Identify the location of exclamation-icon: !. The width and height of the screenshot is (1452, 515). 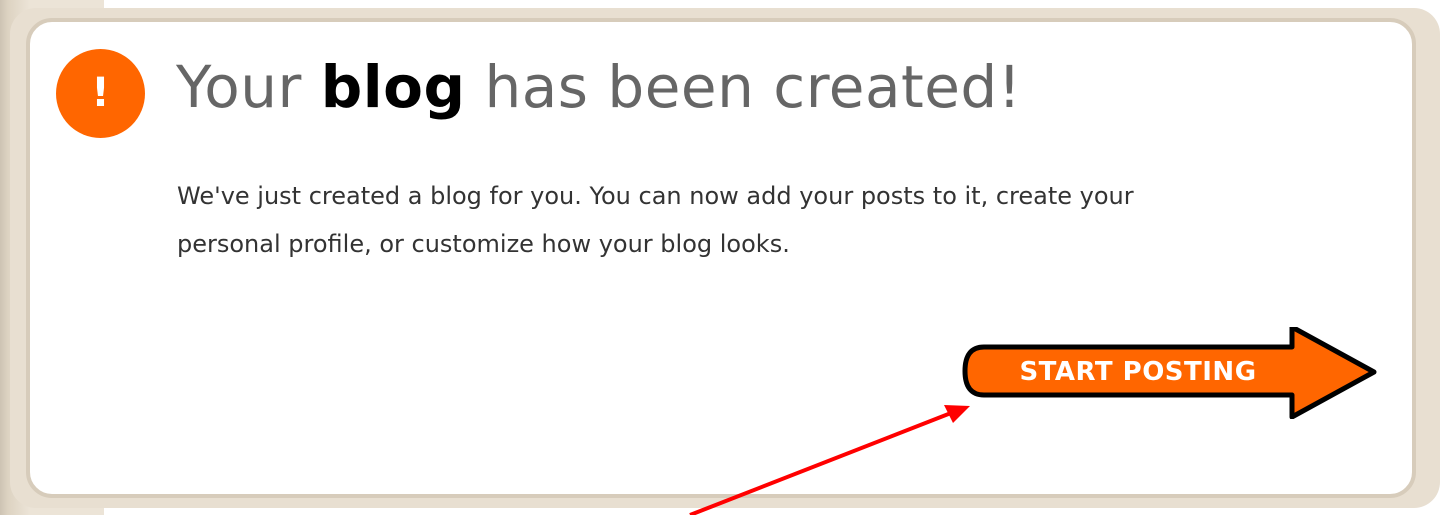
(100, 93).